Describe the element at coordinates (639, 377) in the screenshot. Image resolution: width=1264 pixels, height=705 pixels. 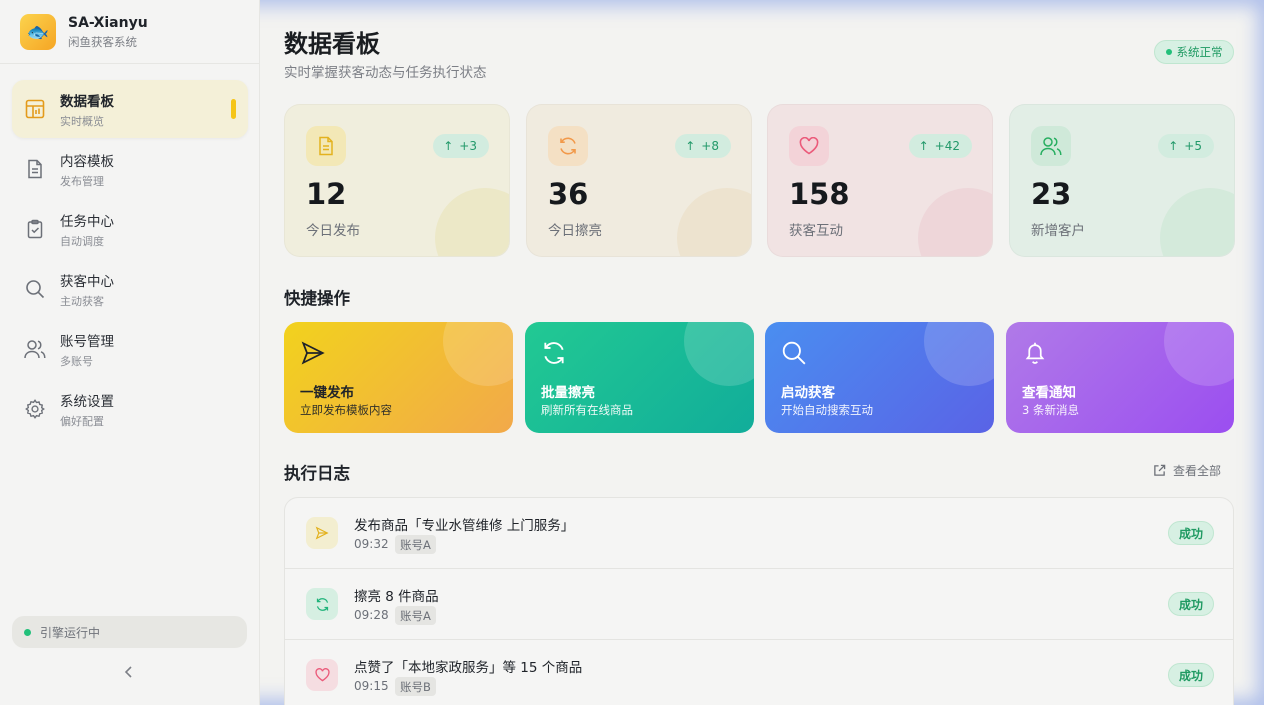
I see `batch-polish-button: 批量擦亮 刷新所有在线商品` at that location.